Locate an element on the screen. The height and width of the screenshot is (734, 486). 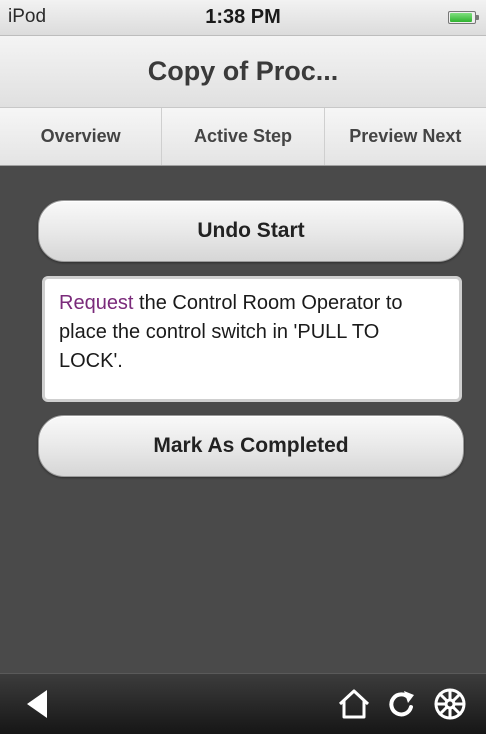
back-icon is located at coordinates (38, 704).